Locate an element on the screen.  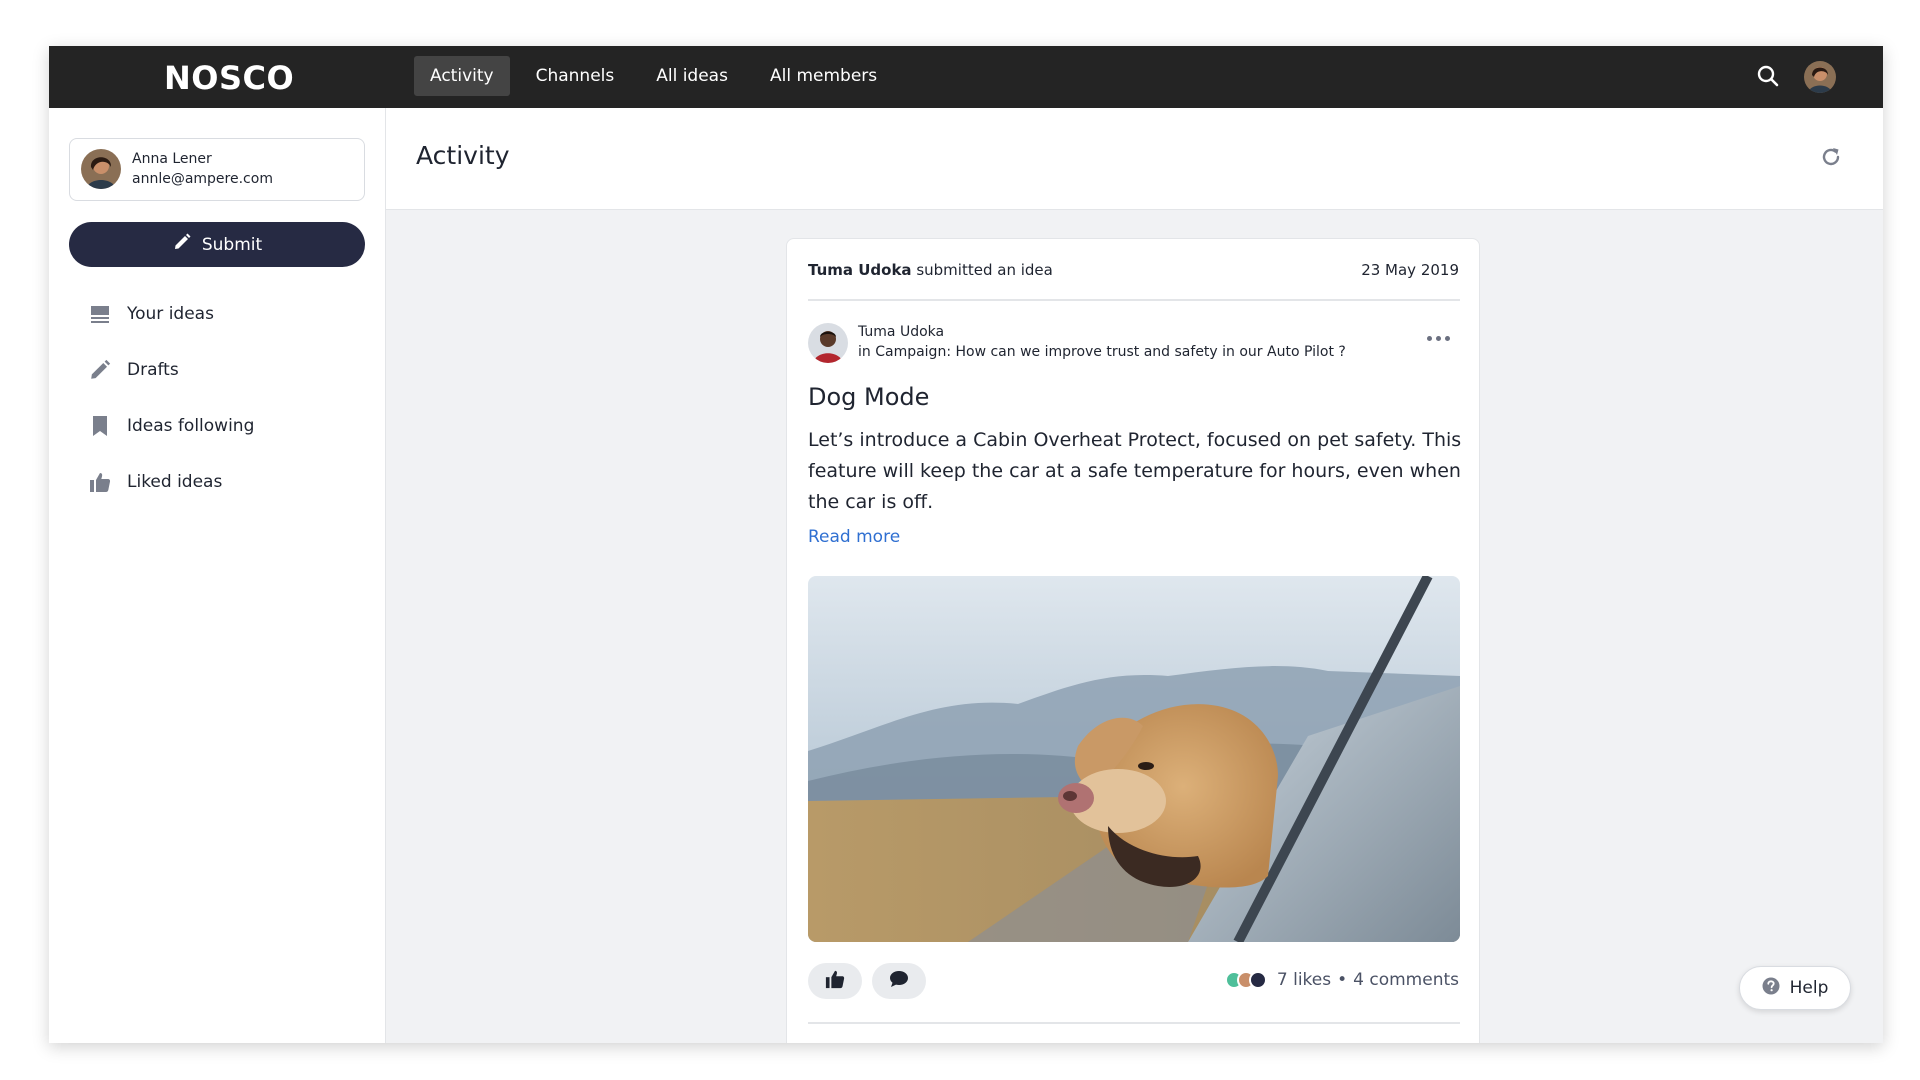
submit-button: Submit is located at coordinates (217, 244).